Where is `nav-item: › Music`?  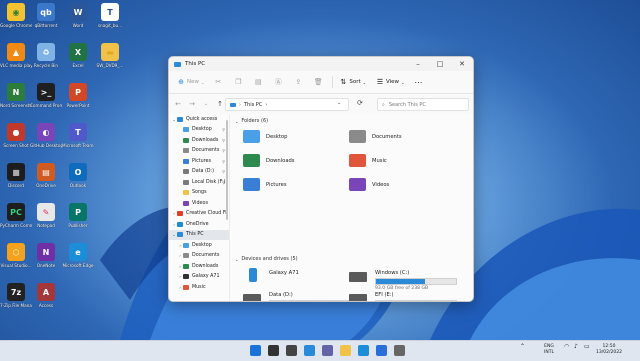 nav-item: › Music is located at coordinates (199, 287).